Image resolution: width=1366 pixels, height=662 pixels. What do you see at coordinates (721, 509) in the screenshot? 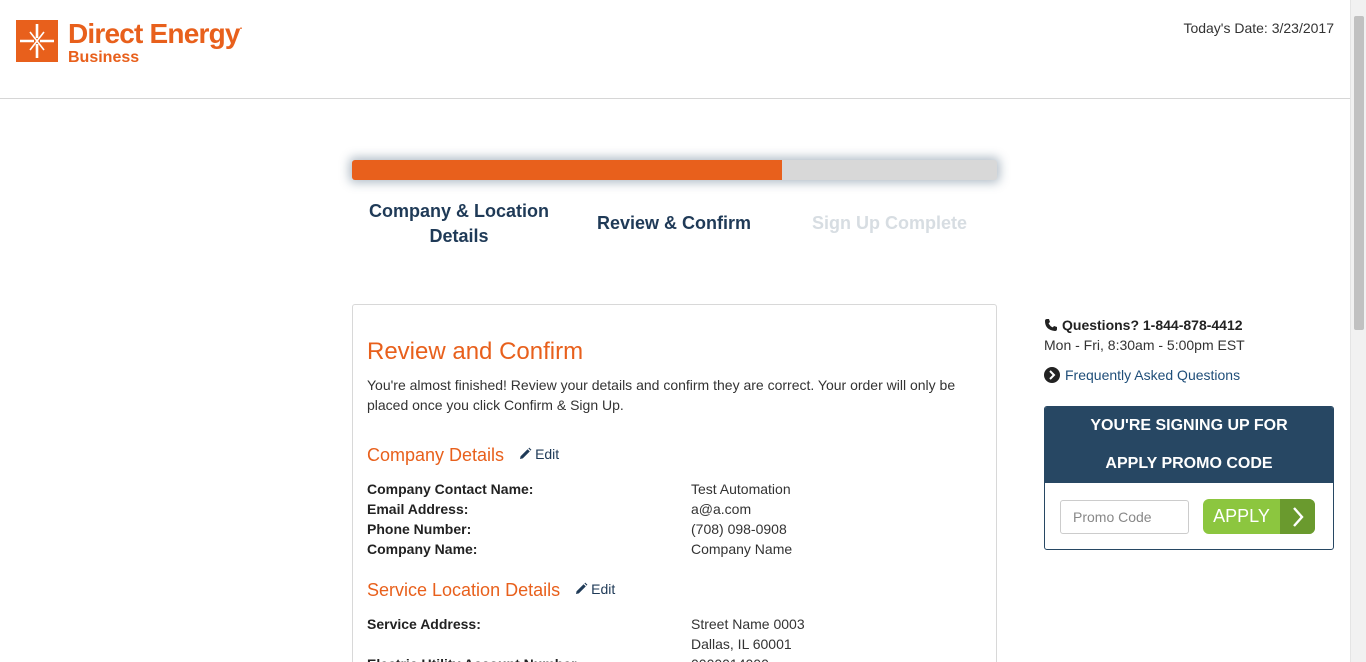
I see `field-value: a@a.com` at bounding box center [721, 509].